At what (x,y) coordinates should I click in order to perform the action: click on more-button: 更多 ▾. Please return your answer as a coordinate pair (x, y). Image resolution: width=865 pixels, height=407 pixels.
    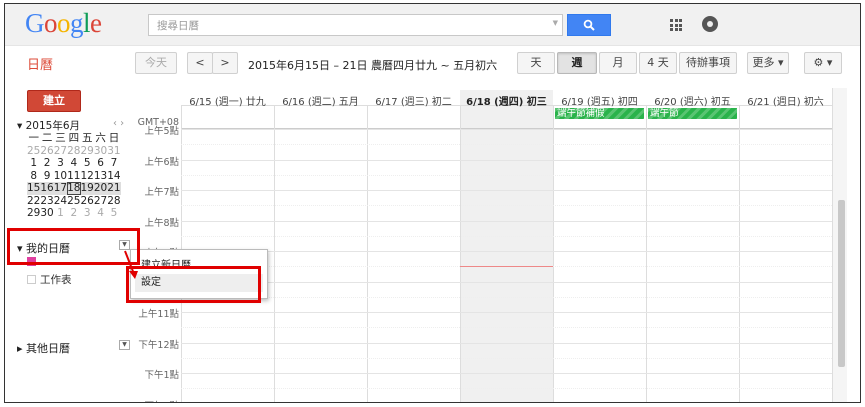
    Looking at the image, I should click on (768, 63).